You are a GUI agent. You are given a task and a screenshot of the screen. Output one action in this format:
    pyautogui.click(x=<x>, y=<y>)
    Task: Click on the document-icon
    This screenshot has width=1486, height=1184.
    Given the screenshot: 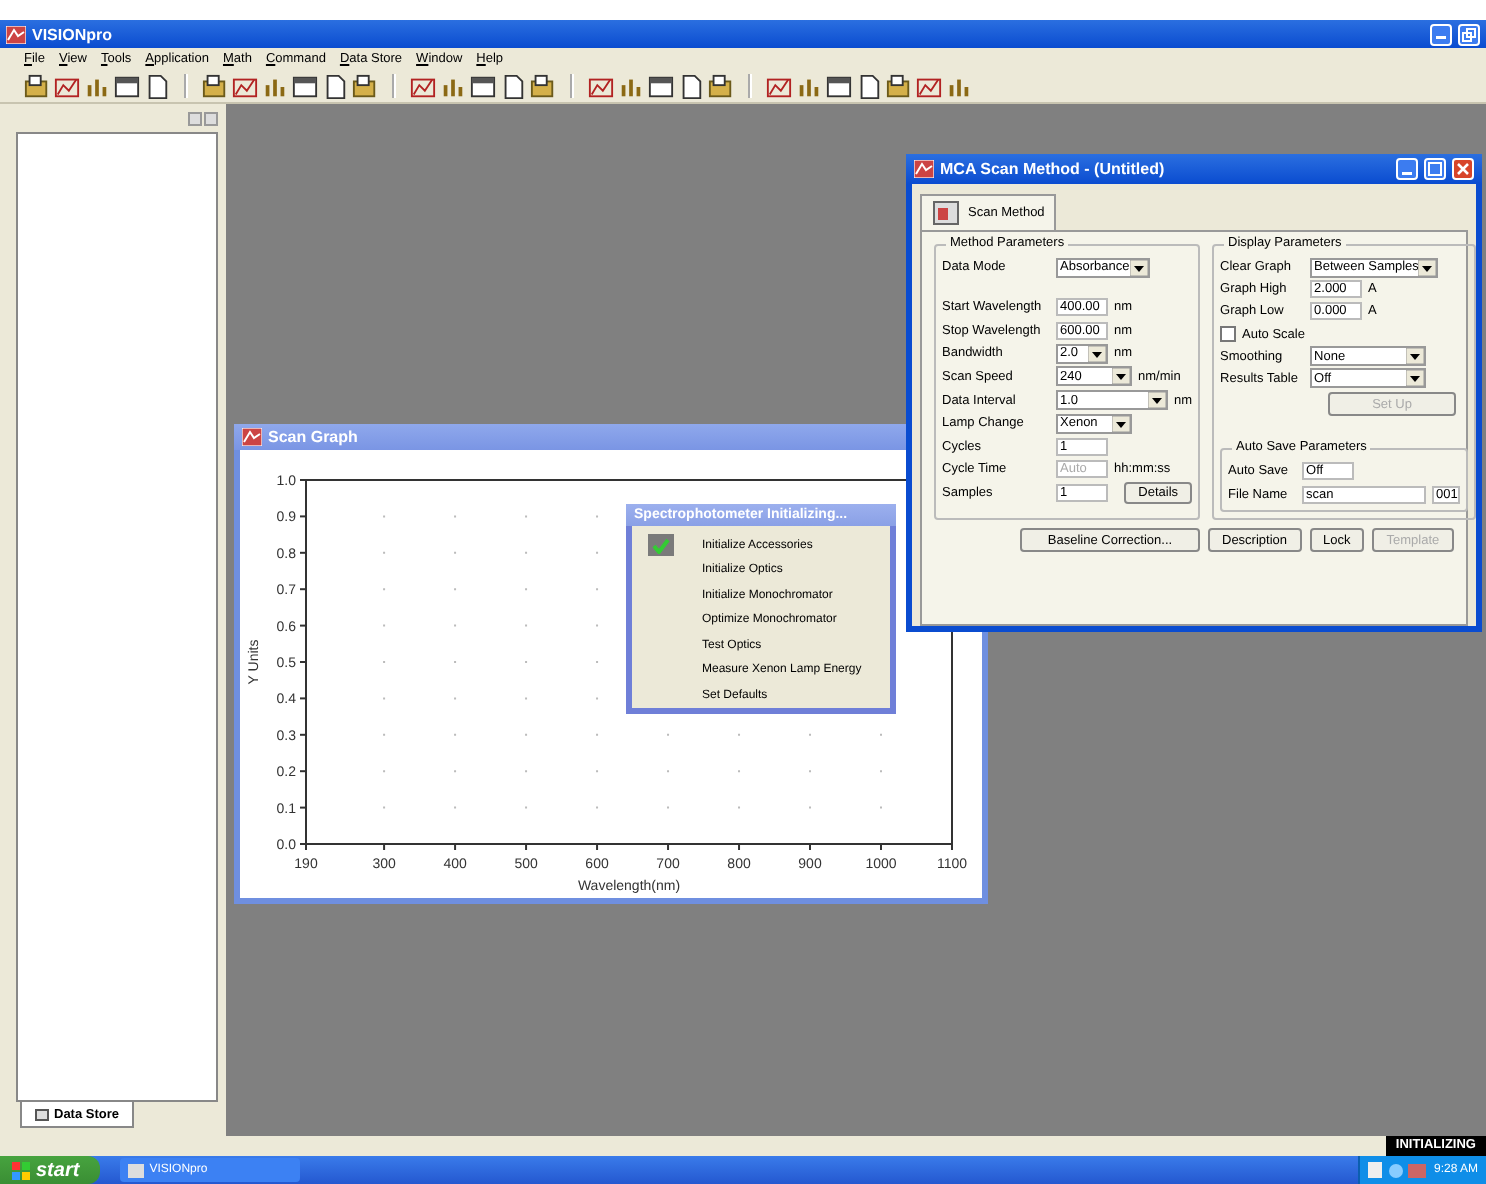 What is the action you would take?
    pyautogui.click(x=946, y=213)
    